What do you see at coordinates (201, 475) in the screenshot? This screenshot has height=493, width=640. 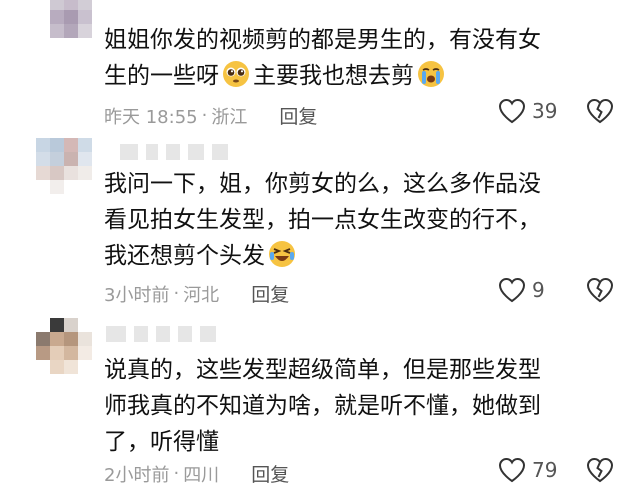 I see `comment-location: 四川` at bounding box center [201, 475].